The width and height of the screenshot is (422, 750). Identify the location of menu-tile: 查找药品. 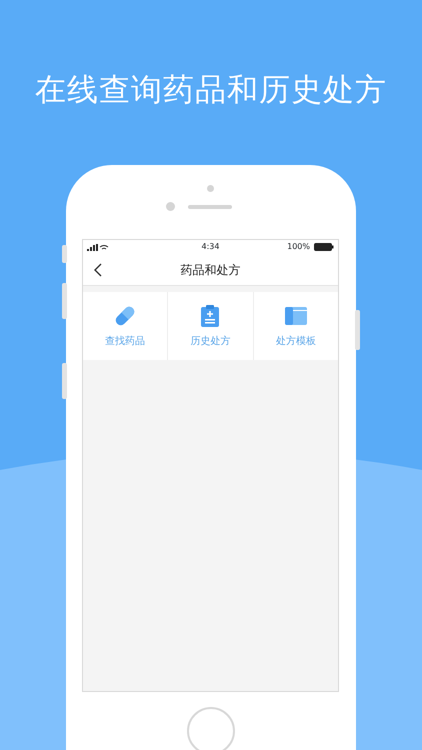
(125, 326).